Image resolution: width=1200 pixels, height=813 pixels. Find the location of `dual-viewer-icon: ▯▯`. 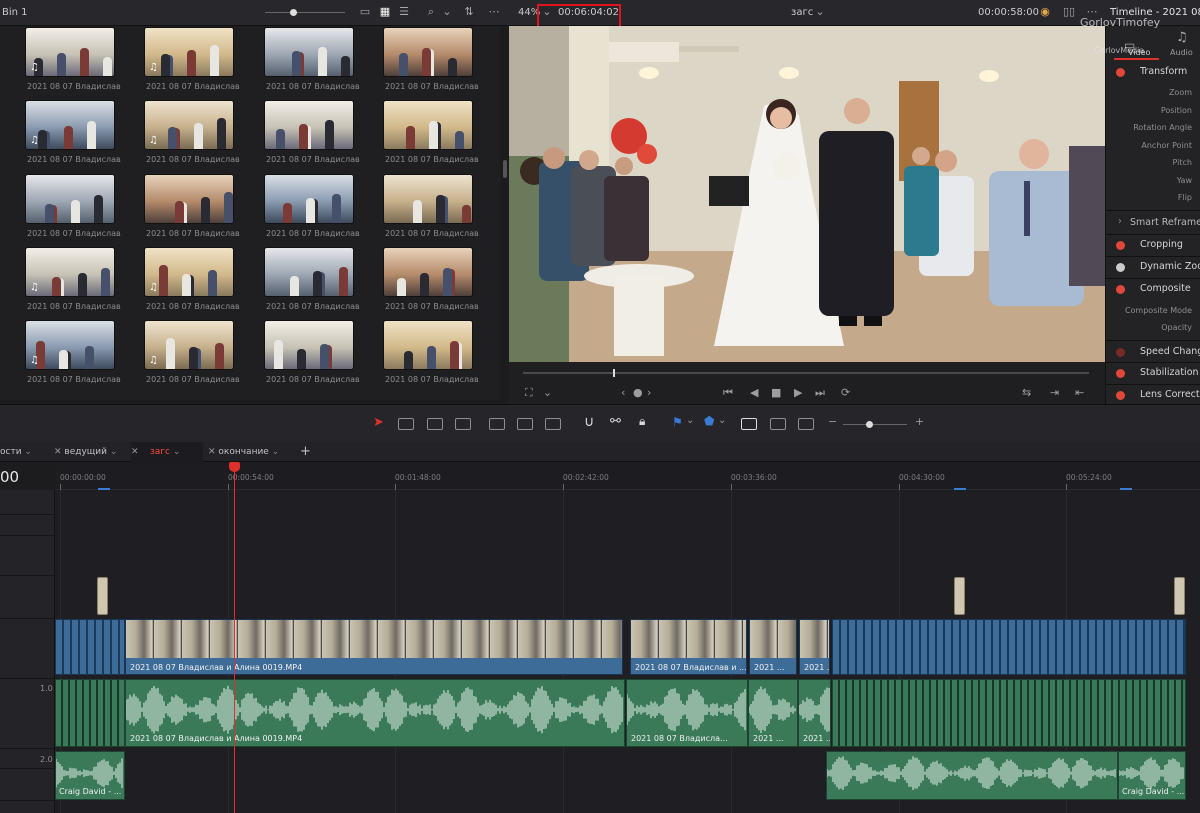

dual-viewer-icon: ▯▯ is located at coordinates (1069, 12).